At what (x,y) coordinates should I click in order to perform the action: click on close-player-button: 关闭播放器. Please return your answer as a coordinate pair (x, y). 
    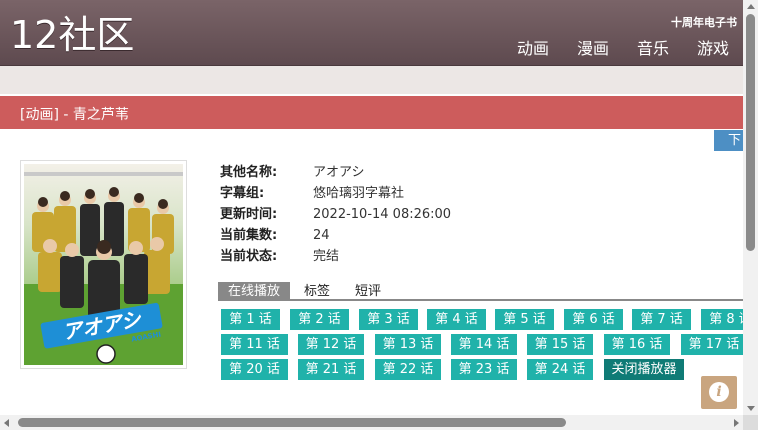
    Looking at the image, I should click on (644, 369).